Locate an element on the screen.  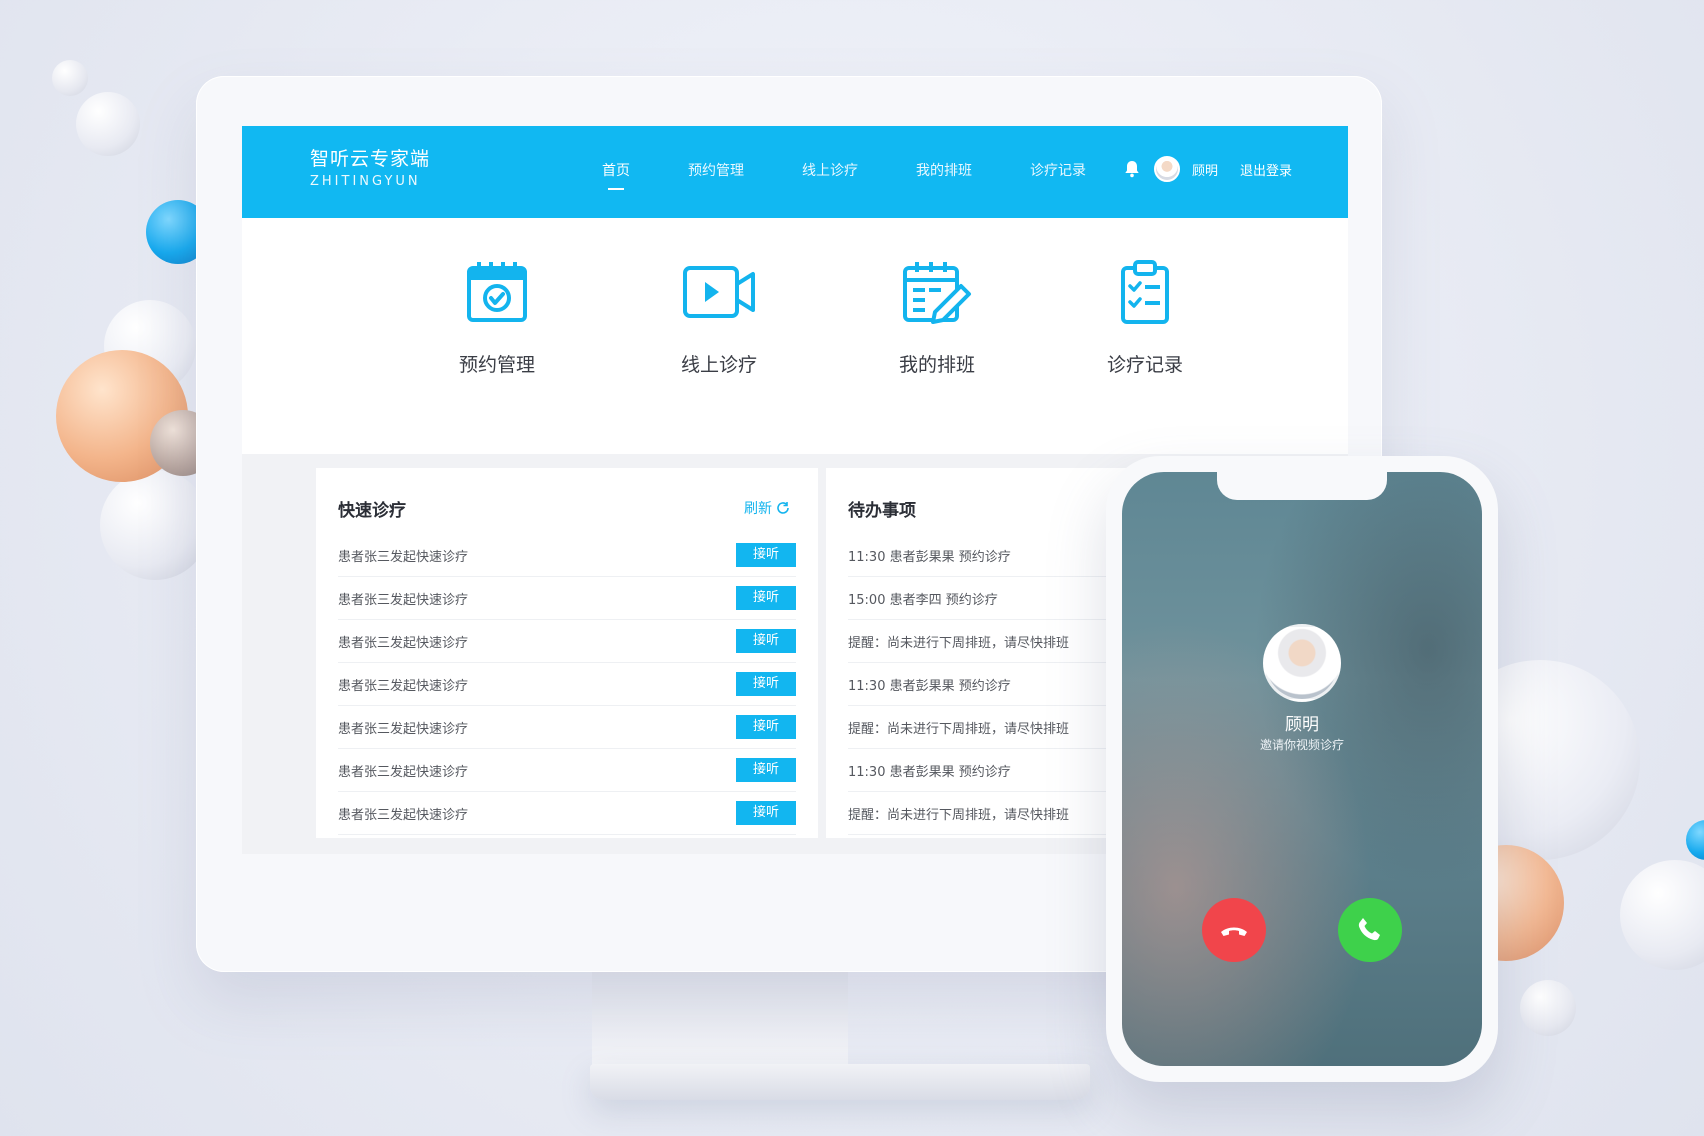
phone-frame: 顾明 邀请你视频诊疗 is located at coordinates (1302, 769).